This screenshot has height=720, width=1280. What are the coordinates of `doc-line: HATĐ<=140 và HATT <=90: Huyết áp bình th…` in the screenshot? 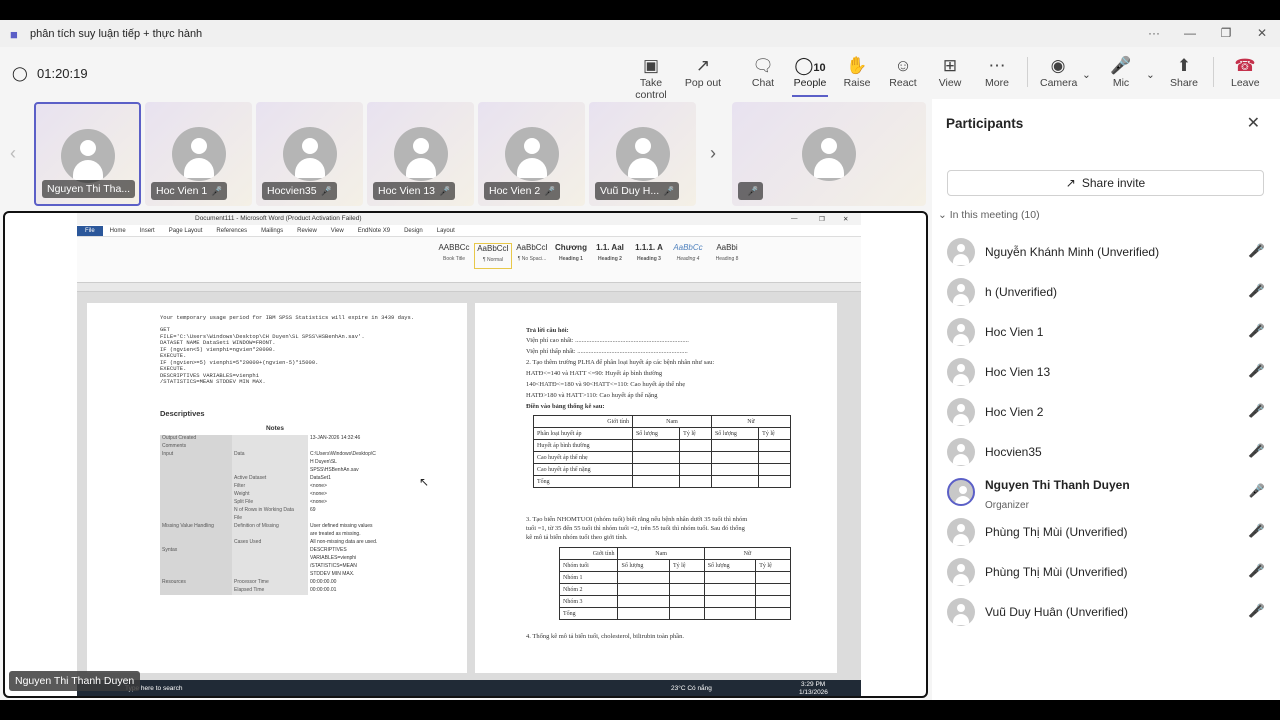 It's located at (594, 373).